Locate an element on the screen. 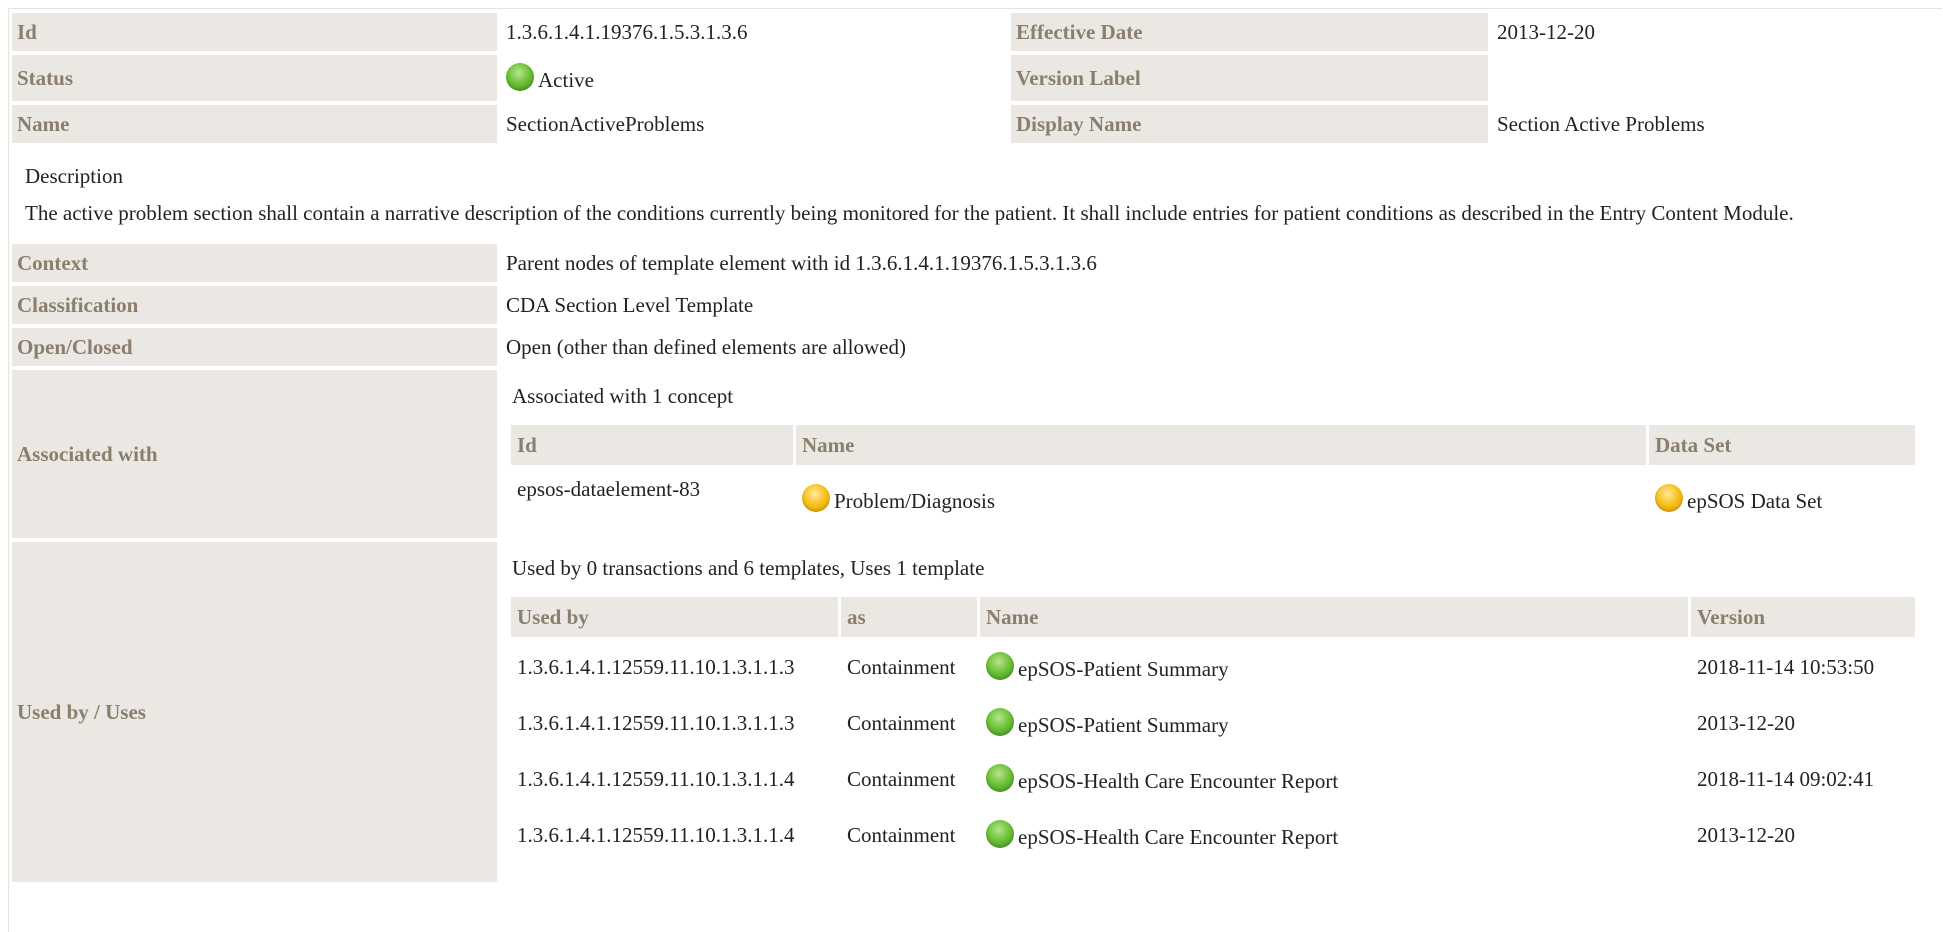 This screenshot has height=932, width=1943. classification-value: CDA Section Level Template is located at coordinates (630, 304).